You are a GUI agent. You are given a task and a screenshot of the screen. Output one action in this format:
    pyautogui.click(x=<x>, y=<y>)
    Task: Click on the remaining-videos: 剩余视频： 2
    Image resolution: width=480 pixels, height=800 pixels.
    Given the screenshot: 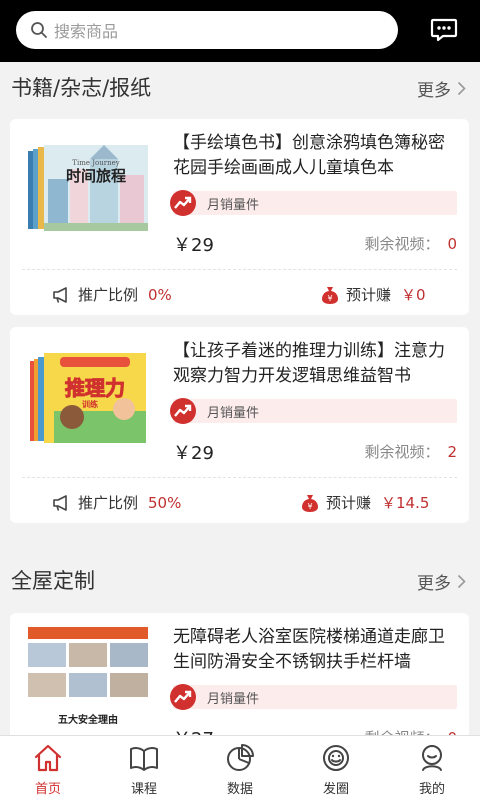 What is the action you would take?
    pyautogui.click(x=410, y=451)
    